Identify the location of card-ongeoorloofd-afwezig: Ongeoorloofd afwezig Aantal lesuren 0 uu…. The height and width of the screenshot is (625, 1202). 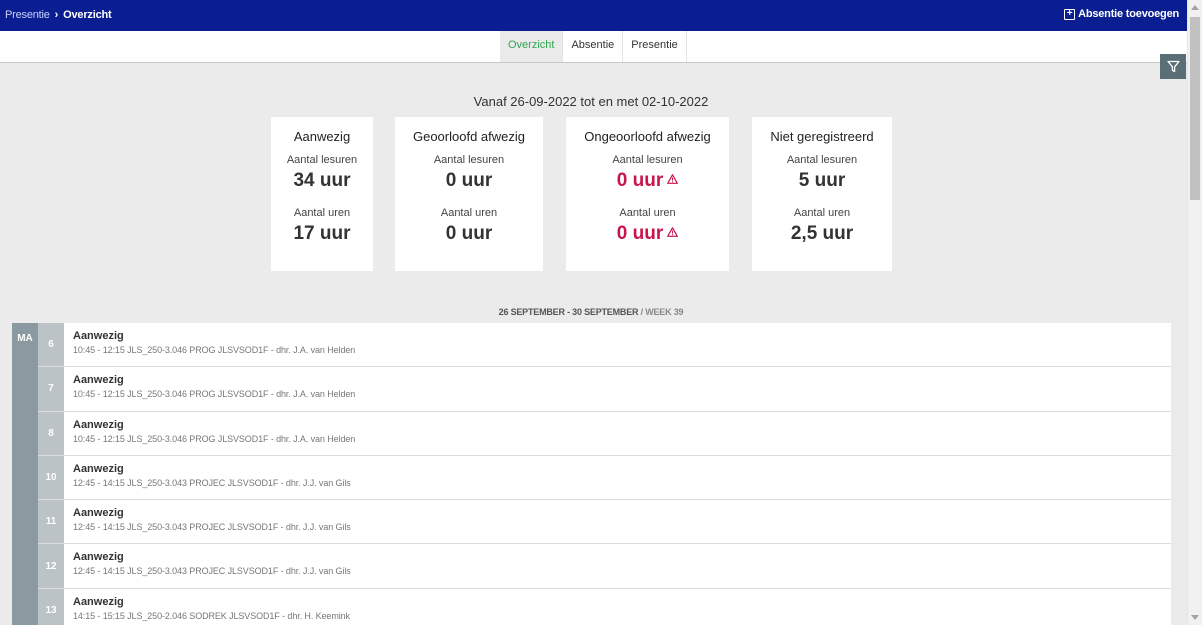
(647, 194).